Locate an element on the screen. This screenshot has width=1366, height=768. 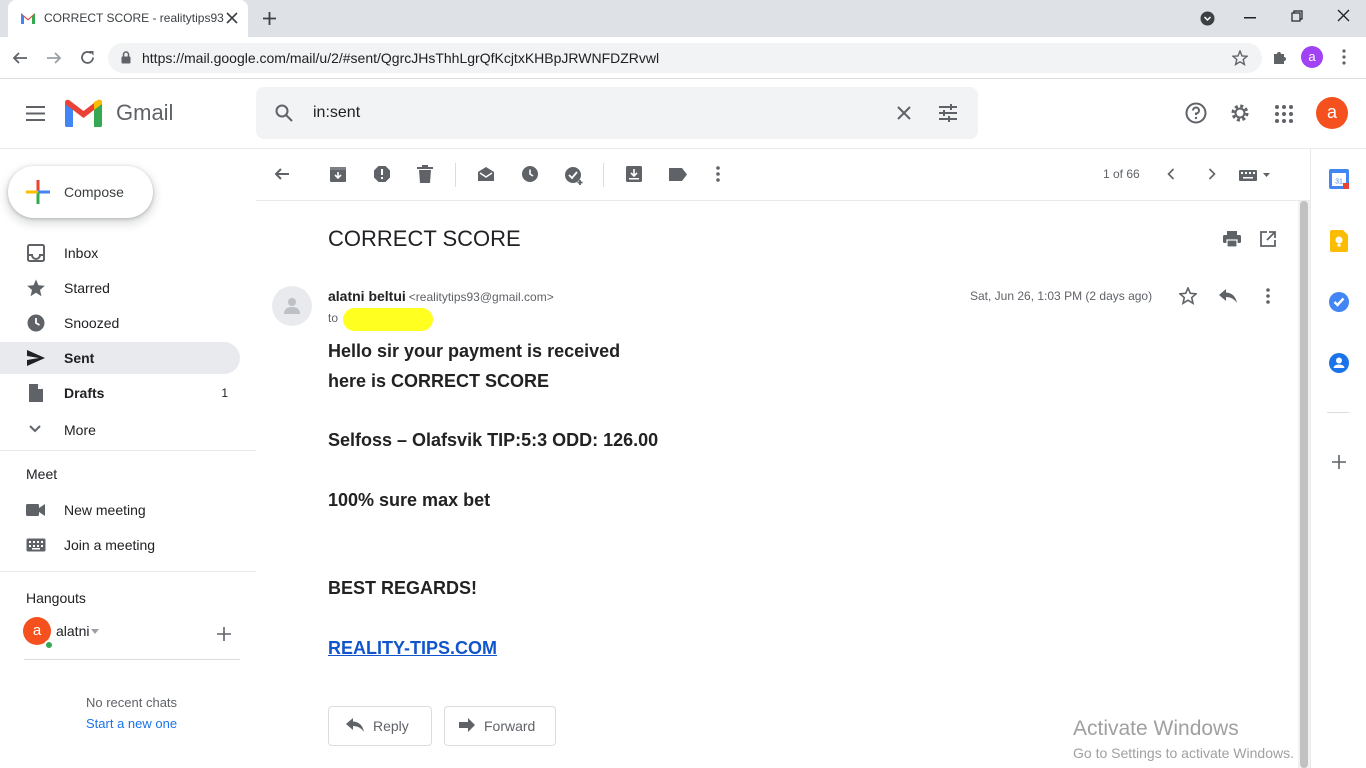
print-icon is located at coordinates (1232, 239).